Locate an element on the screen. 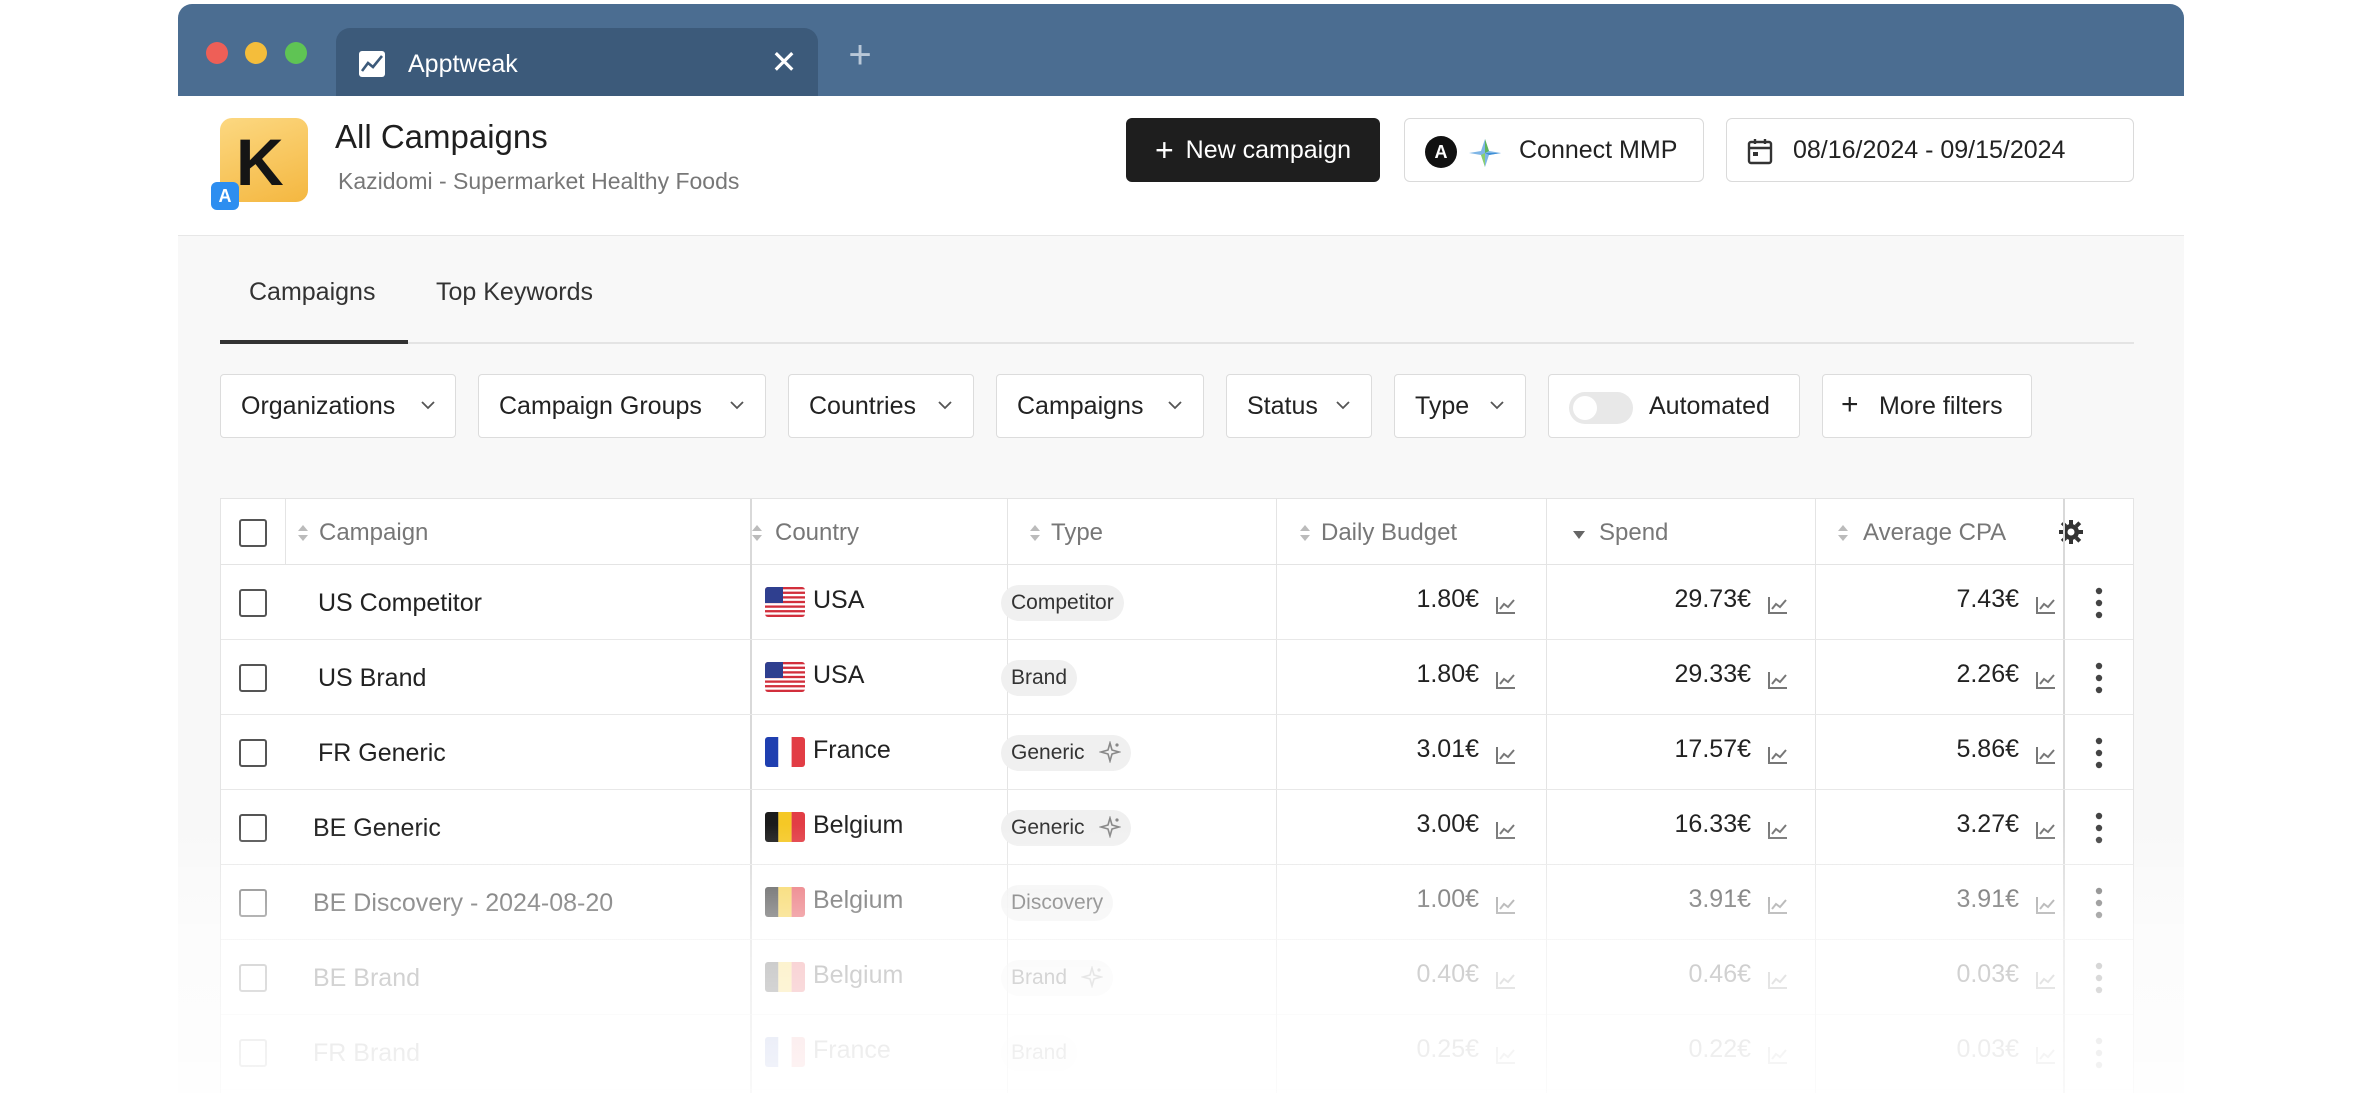 This screenshot has height=1093, width=2356. column-header-country: Country is located at coordinates (876, 532).